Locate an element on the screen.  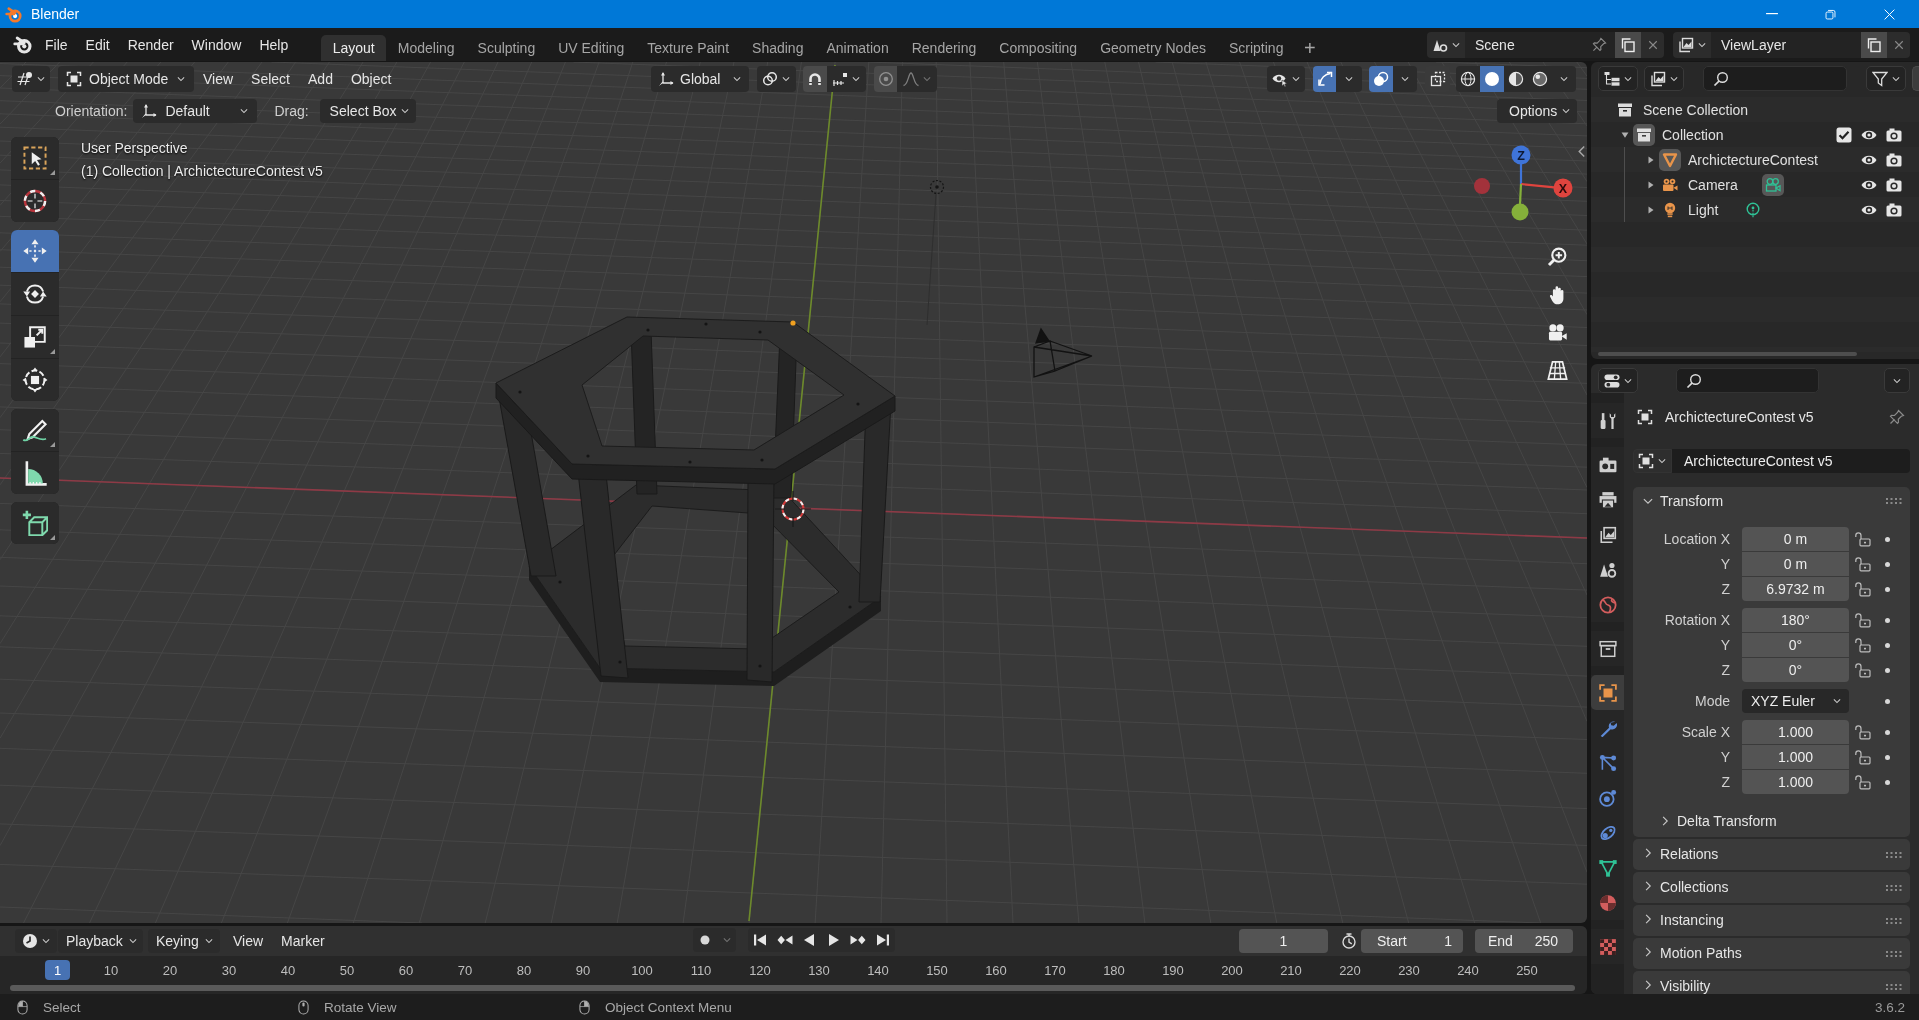
number-field: 6.9732 m is located at coordinates (1795, 589).